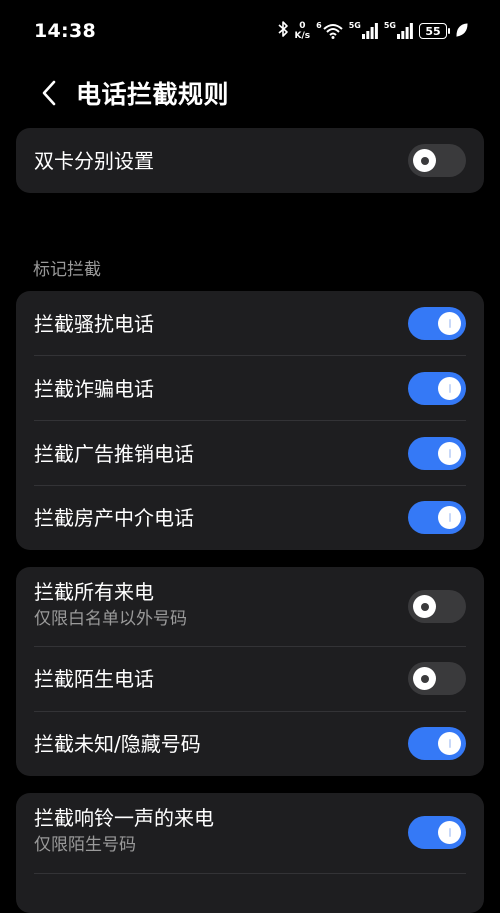  I want to click on block-strangers-row: 拦截陌生电话, so click(250, 679).